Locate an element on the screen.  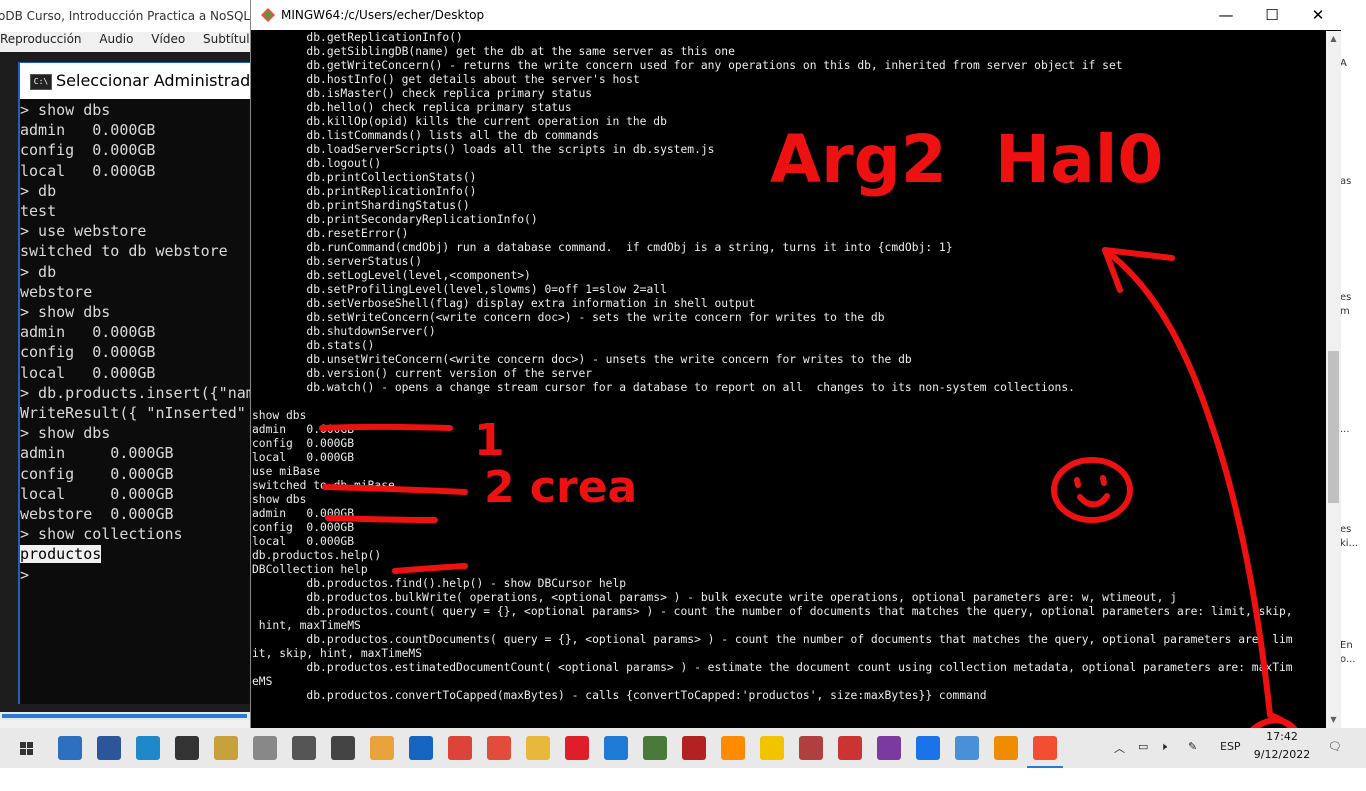
terminal-line: local 0.000GB is located at coordinates (303, 541).